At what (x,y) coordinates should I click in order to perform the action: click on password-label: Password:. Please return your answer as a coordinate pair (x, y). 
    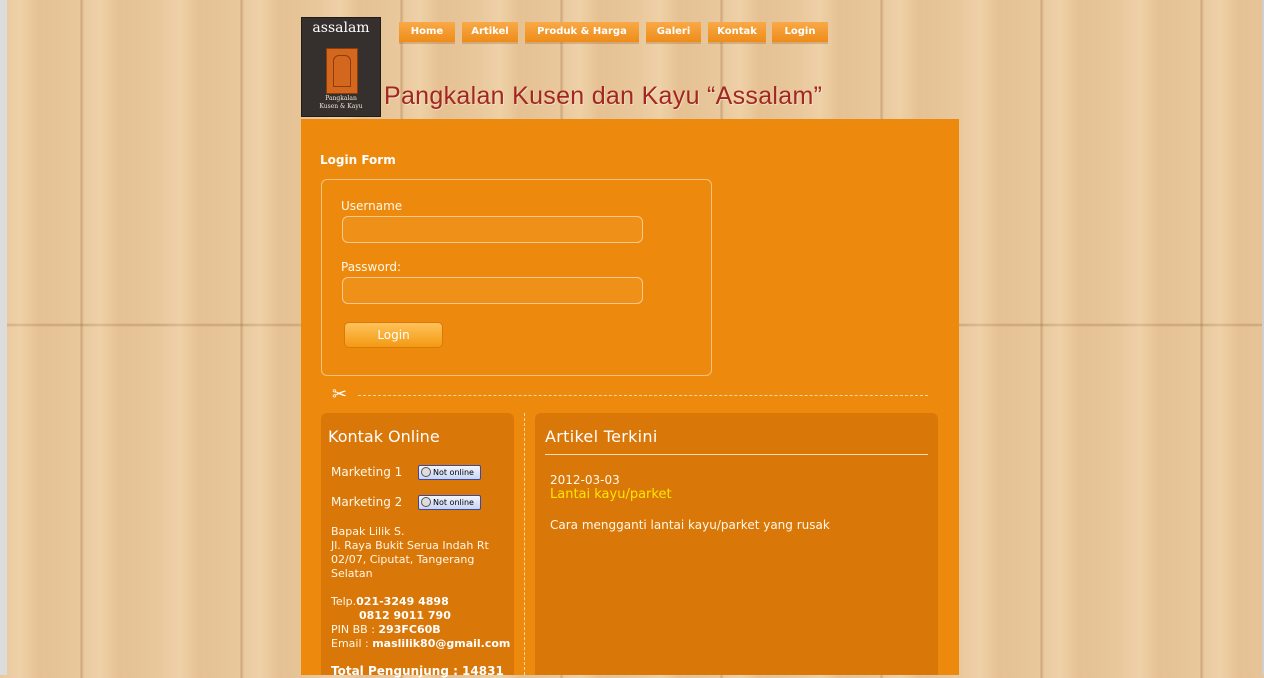
    Looking at the image, I should click on (371, 267).